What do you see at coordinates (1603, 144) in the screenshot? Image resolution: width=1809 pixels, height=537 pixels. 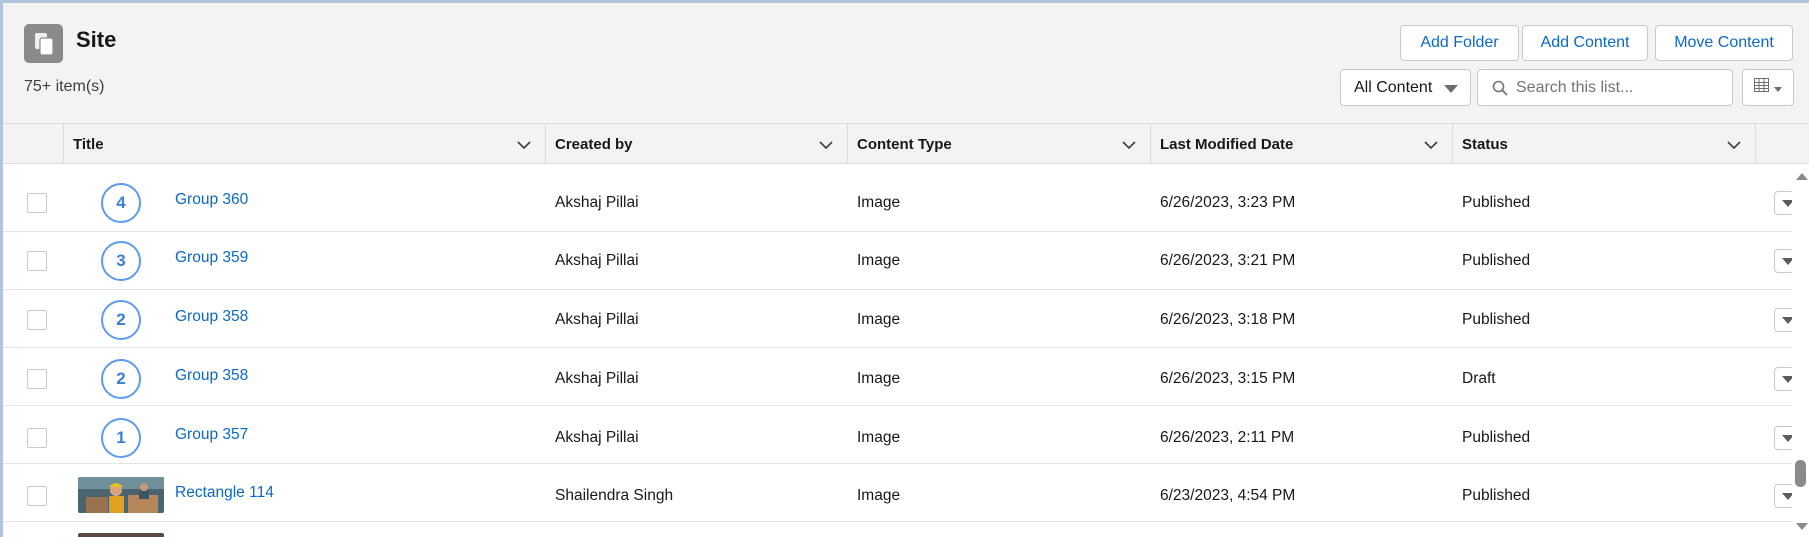 I see `column-header-status: Status` at bounding box center [1603, 144].